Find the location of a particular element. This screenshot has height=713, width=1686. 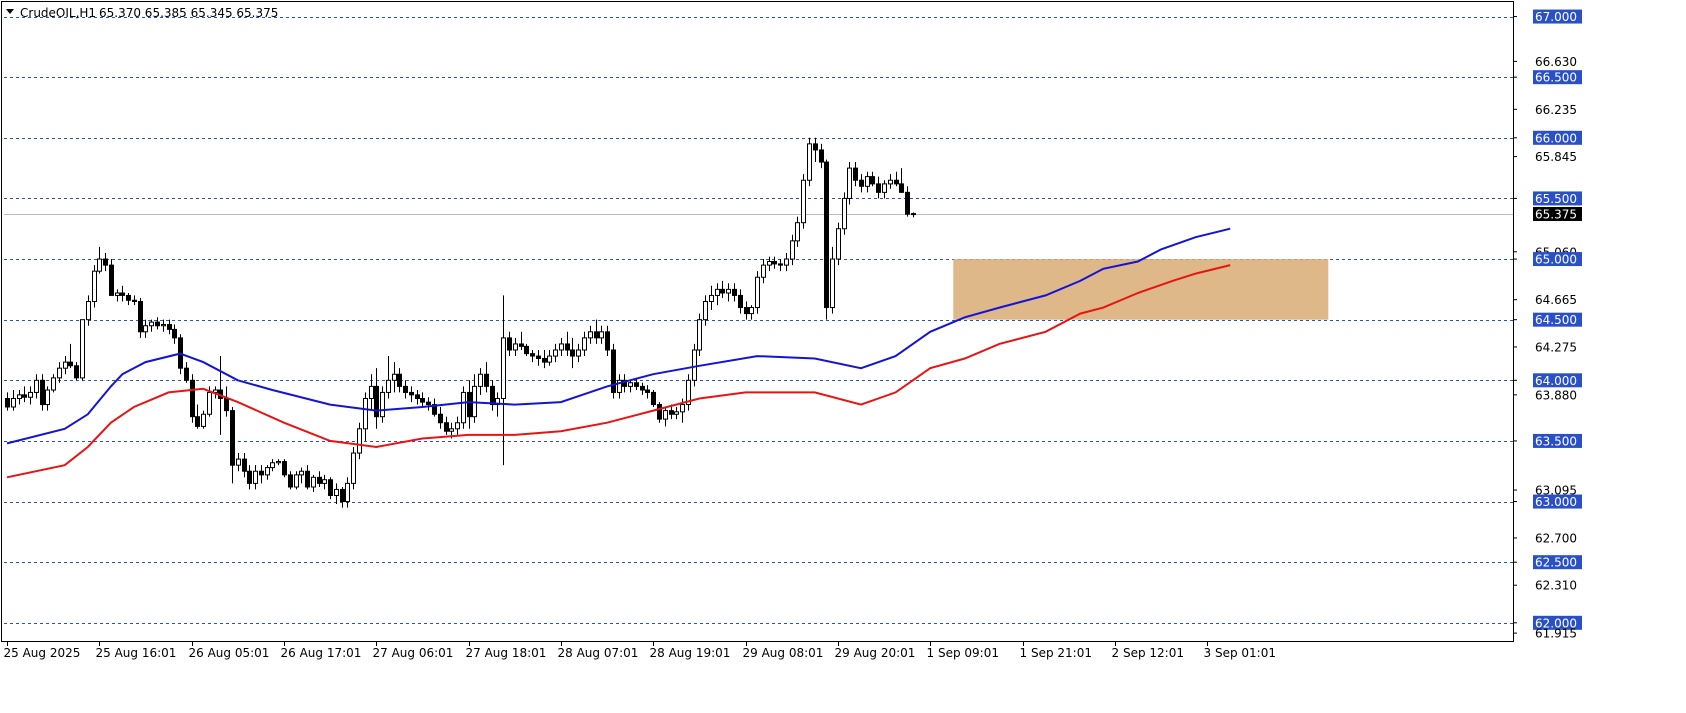

y-tick-label: 62.700 is located at coordinates (1556, 538).